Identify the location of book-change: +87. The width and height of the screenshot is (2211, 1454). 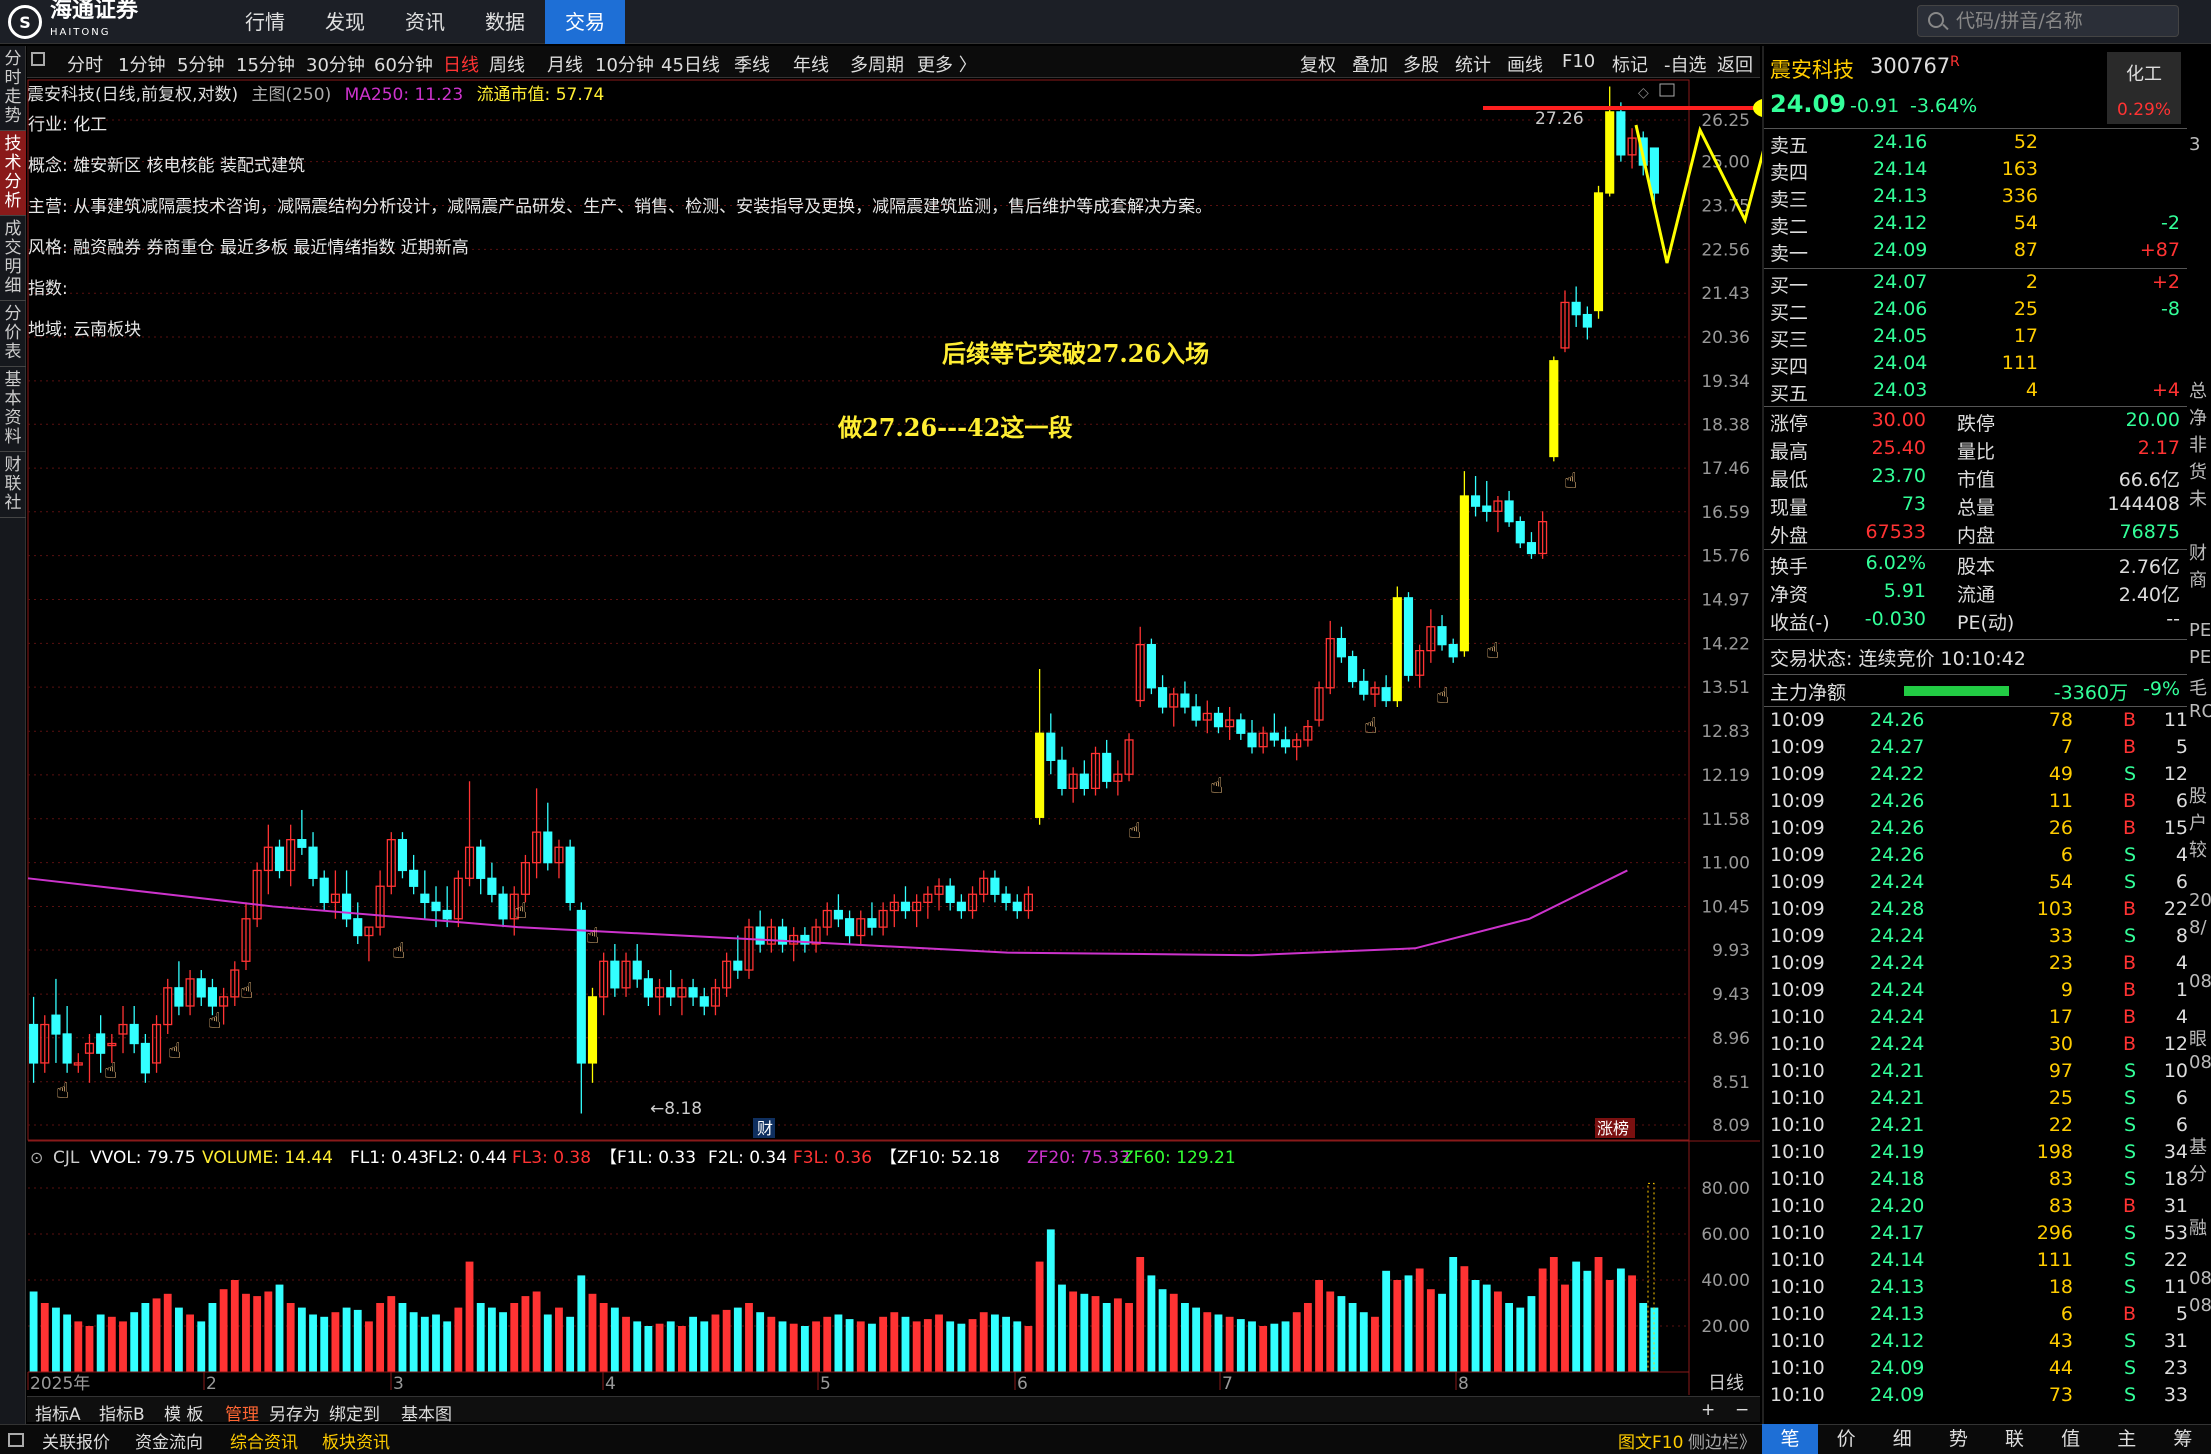
(2159, 250).